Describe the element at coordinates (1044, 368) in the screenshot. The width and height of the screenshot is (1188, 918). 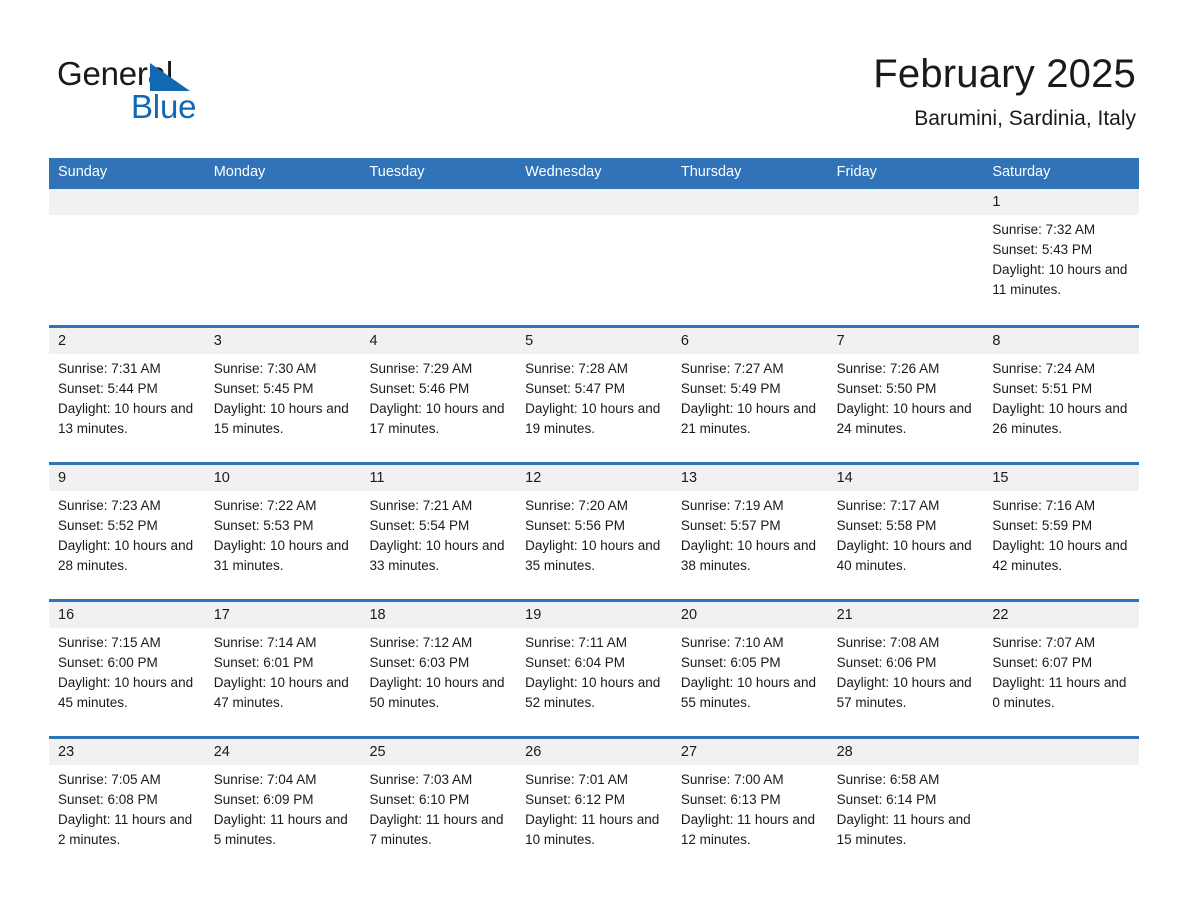
I see `sunrise-text: Sunrise: 7:24 AM` at that location.